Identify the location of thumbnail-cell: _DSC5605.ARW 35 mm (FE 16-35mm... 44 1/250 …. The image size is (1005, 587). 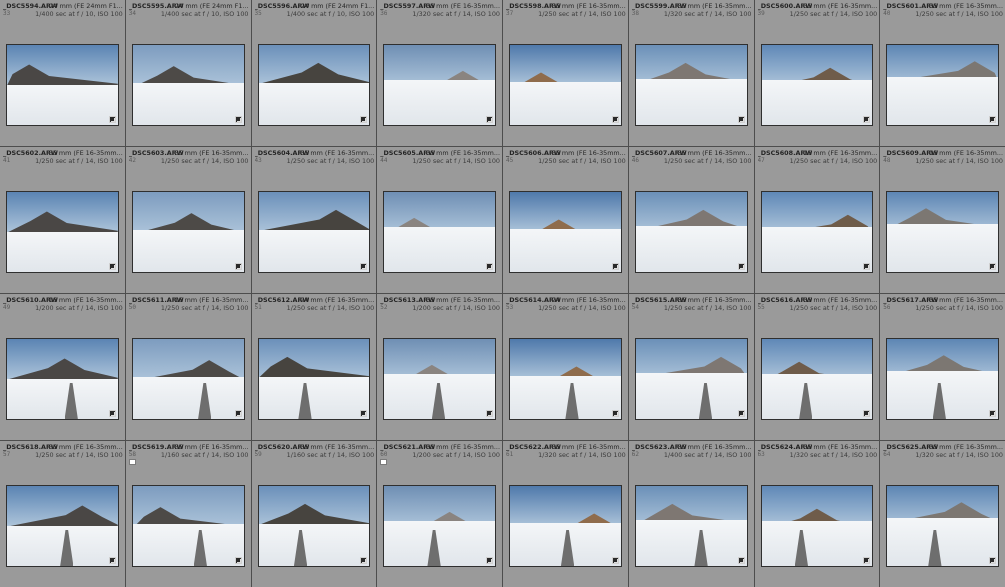
(439, 220).